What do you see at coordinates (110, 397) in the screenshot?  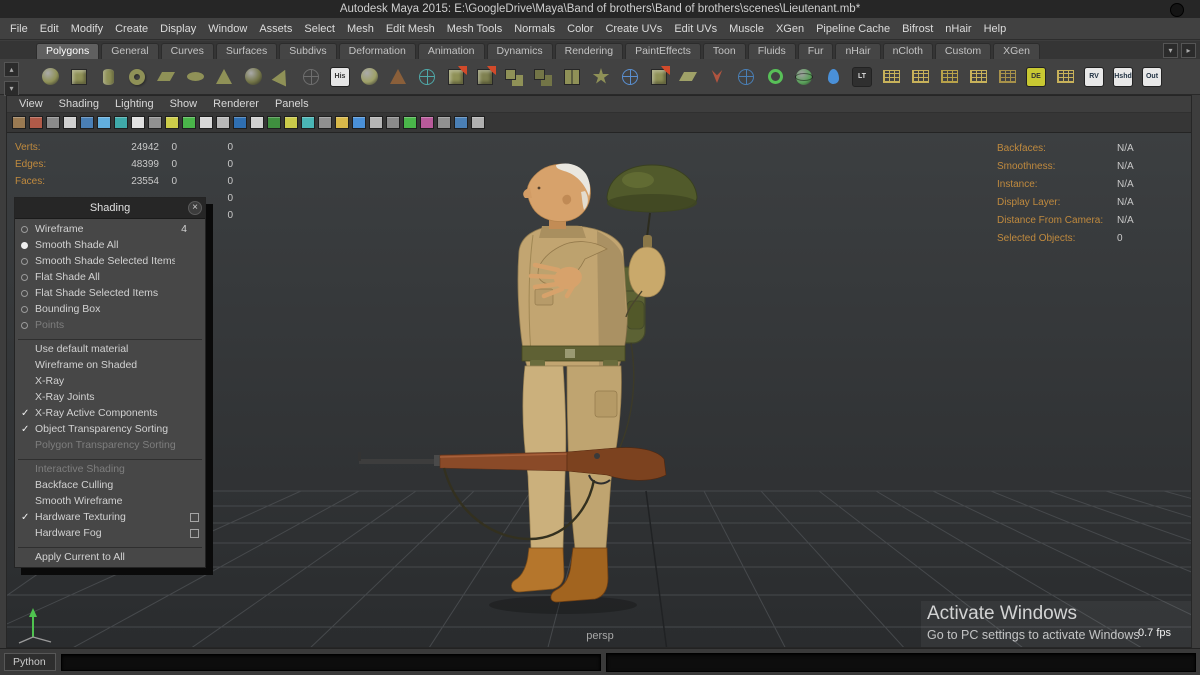 I see `shading-menu-item: X-Ray Joints` at bounding box center [110, 397].